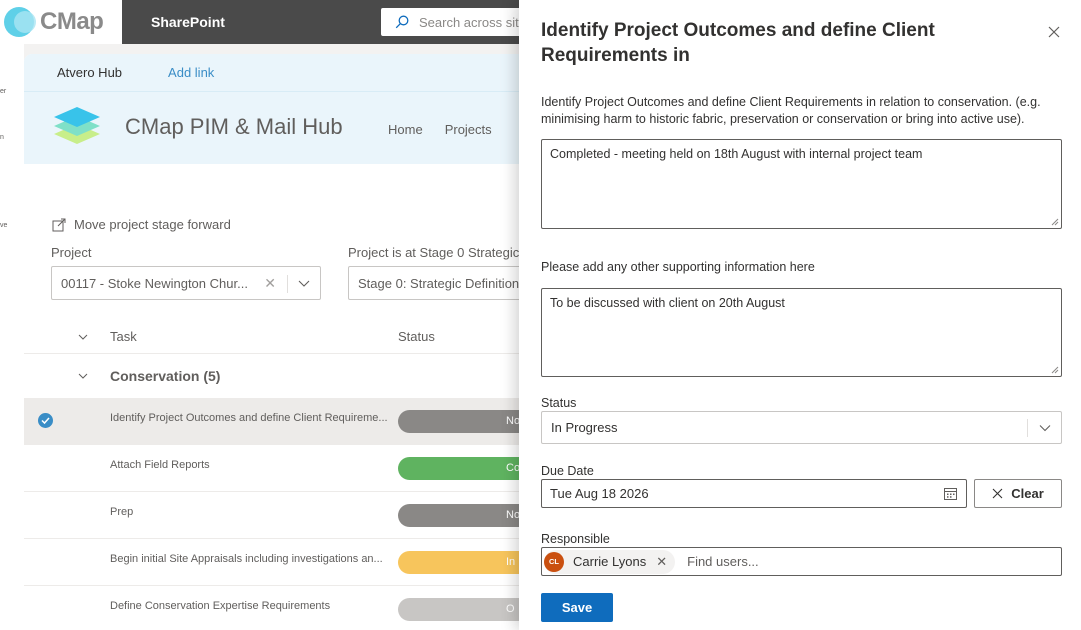 The image size is (1081, 630). Describe the element at coordinates (122, 512) in the screenshot. I see `task-name: Prep` at that location.